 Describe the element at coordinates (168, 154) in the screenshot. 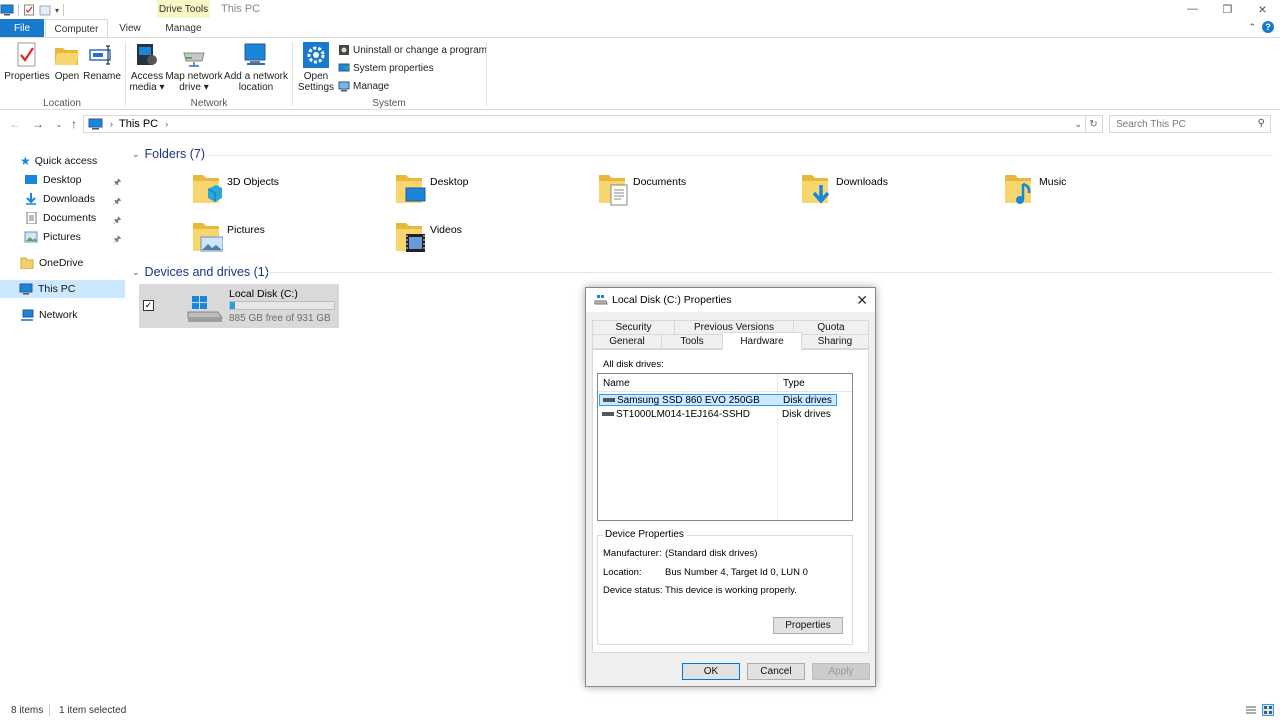

I see `folders-section-header: ⌄ Folders (7)` at that location.